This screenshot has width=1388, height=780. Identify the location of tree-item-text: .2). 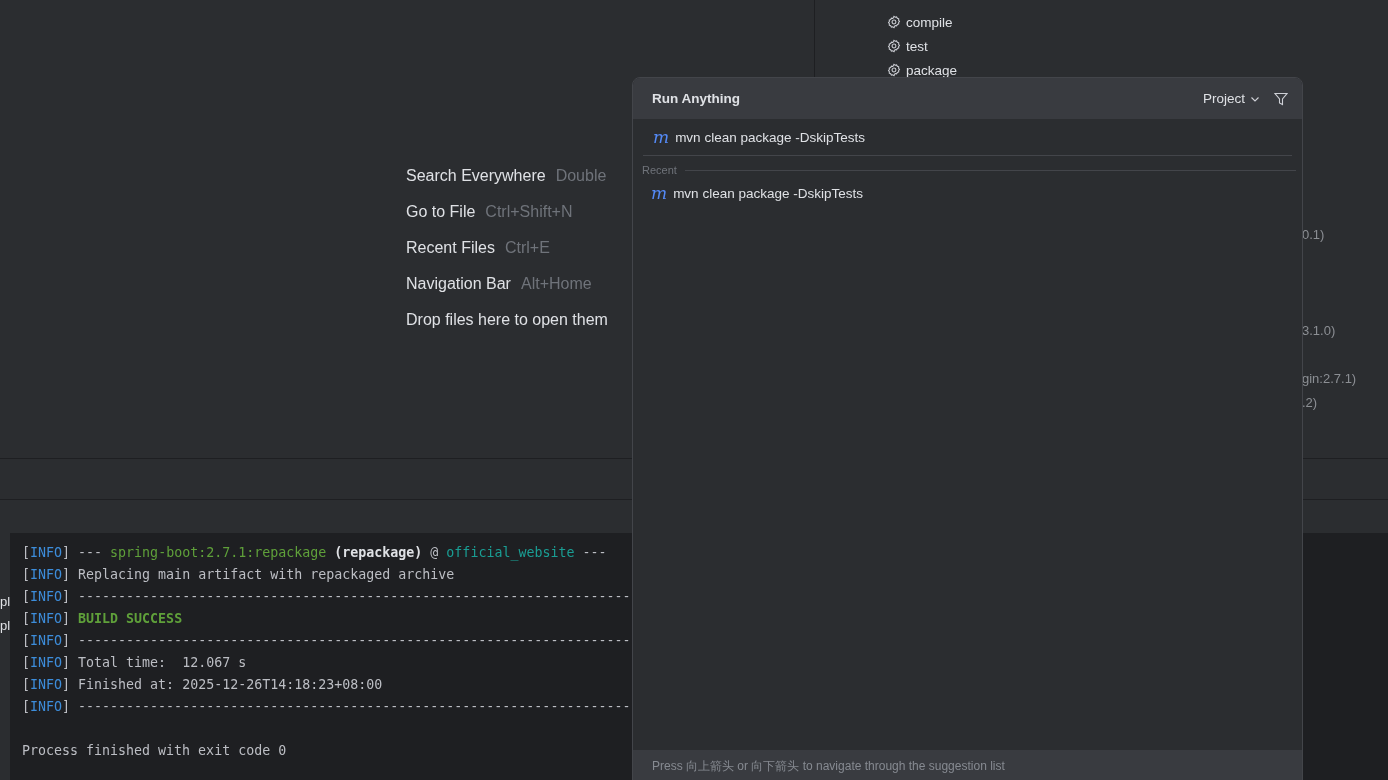
(1310, 402).